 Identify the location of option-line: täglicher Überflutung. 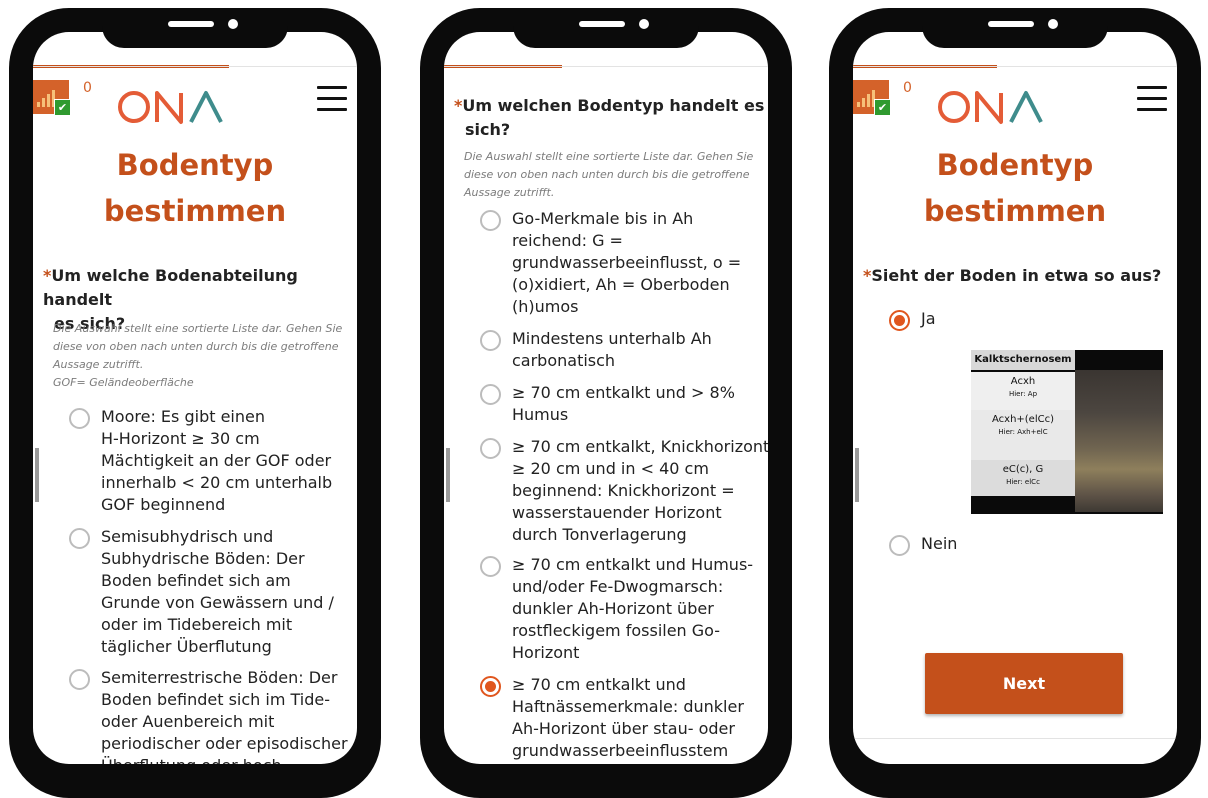
(186, 646).